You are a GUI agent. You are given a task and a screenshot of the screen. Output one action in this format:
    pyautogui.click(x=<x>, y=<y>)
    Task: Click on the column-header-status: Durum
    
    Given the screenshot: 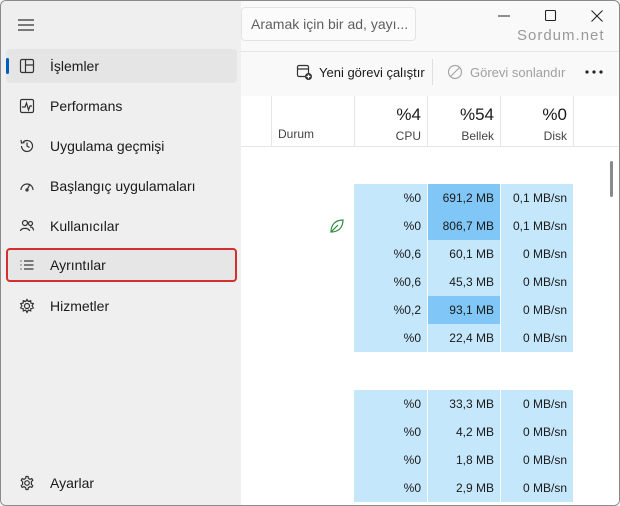 What is the action you would take?
    pyautogui.click(x=296, y=134)
    